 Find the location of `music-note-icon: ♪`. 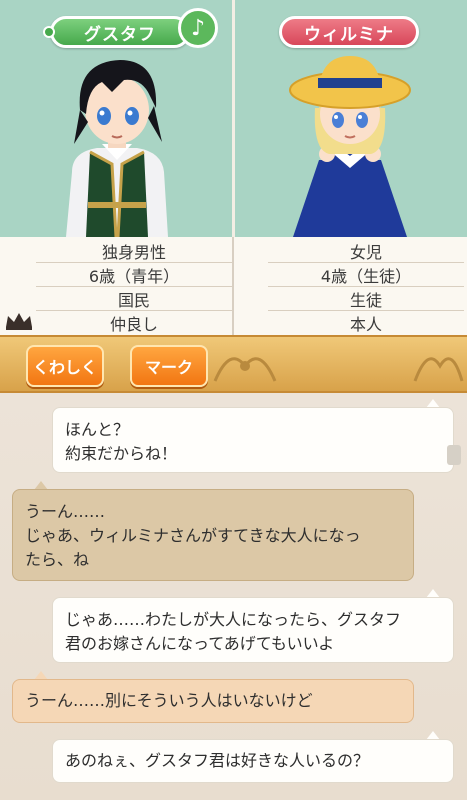

music-note-icon: ♪ is located at coordinates (198, 28).